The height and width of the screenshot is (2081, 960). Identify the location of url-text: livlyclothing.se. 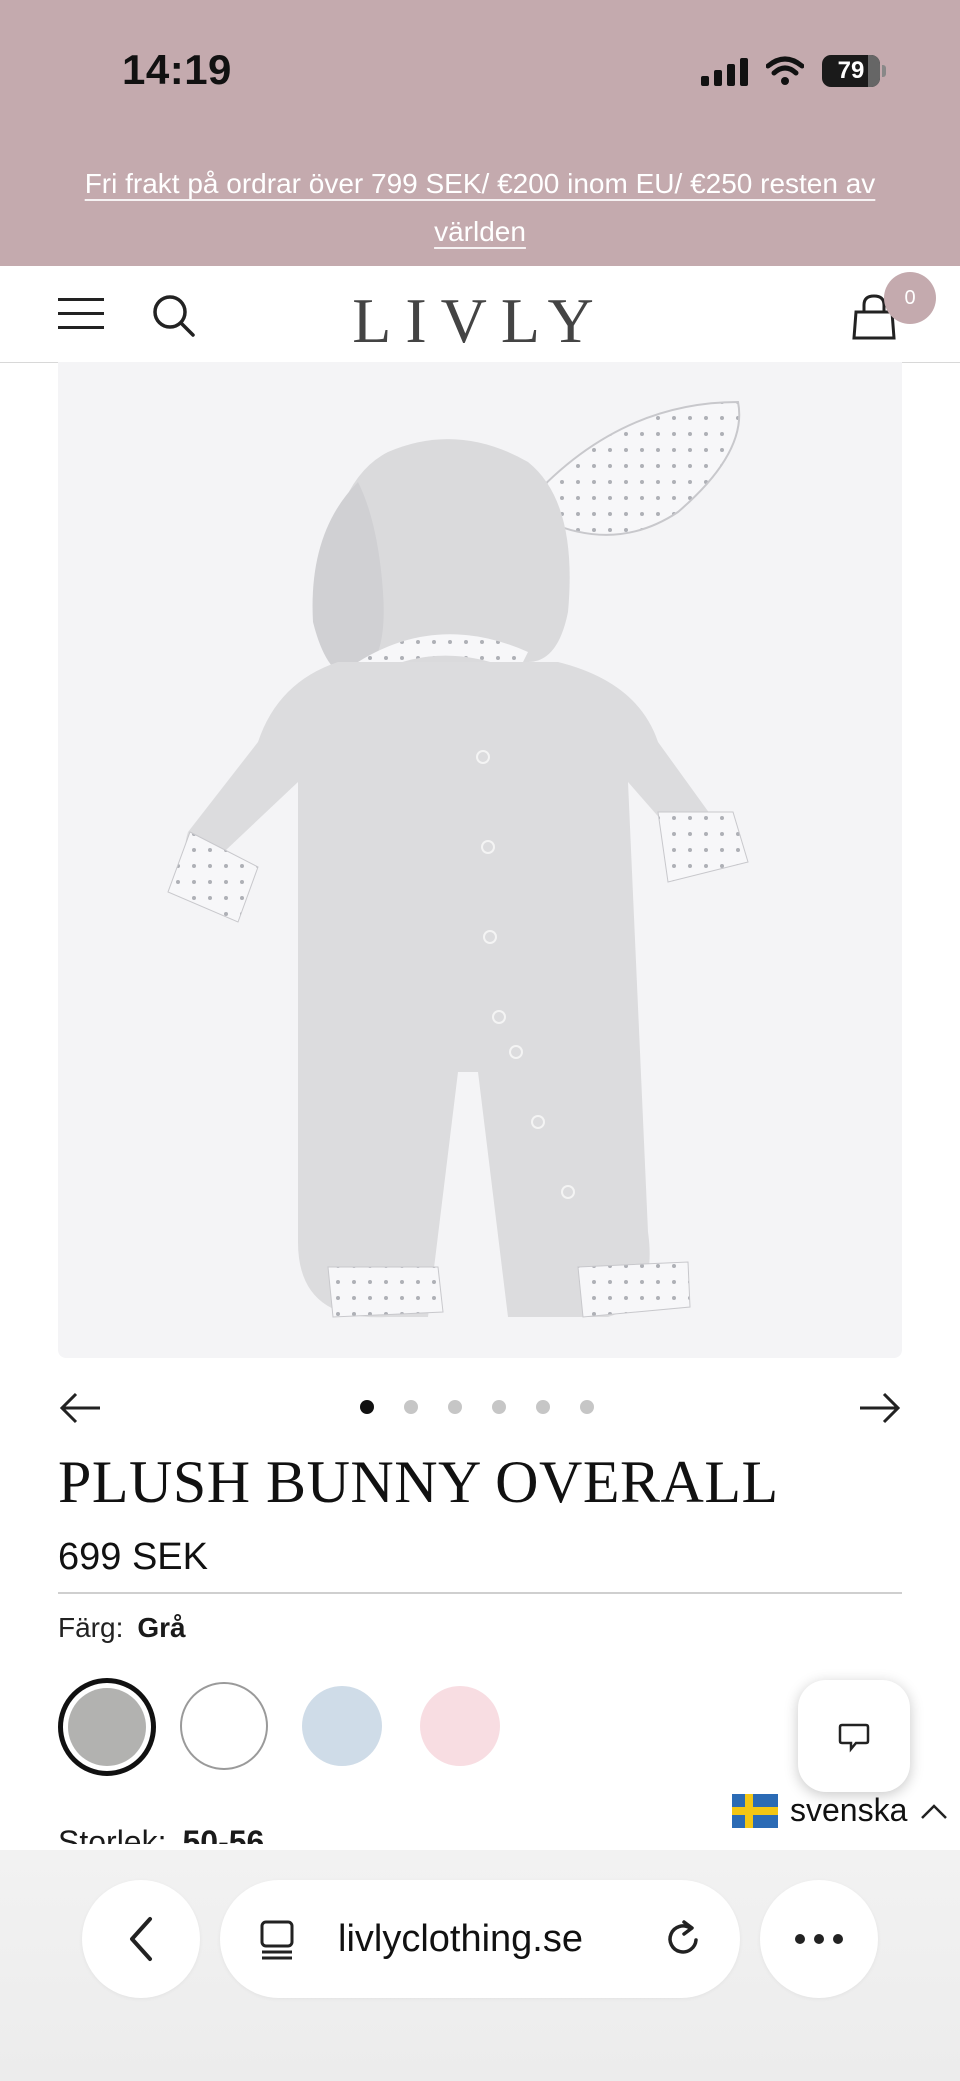
(460, 1939).